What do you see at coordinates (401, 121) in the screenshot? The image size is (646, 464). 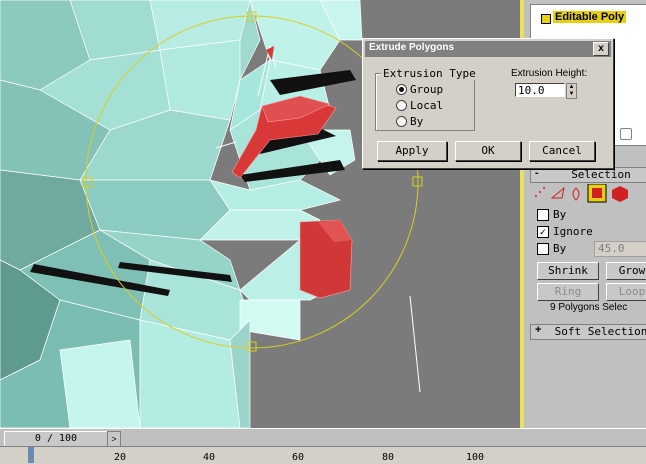 I see `radio-by-polygon` at bounding box center [401, 121].